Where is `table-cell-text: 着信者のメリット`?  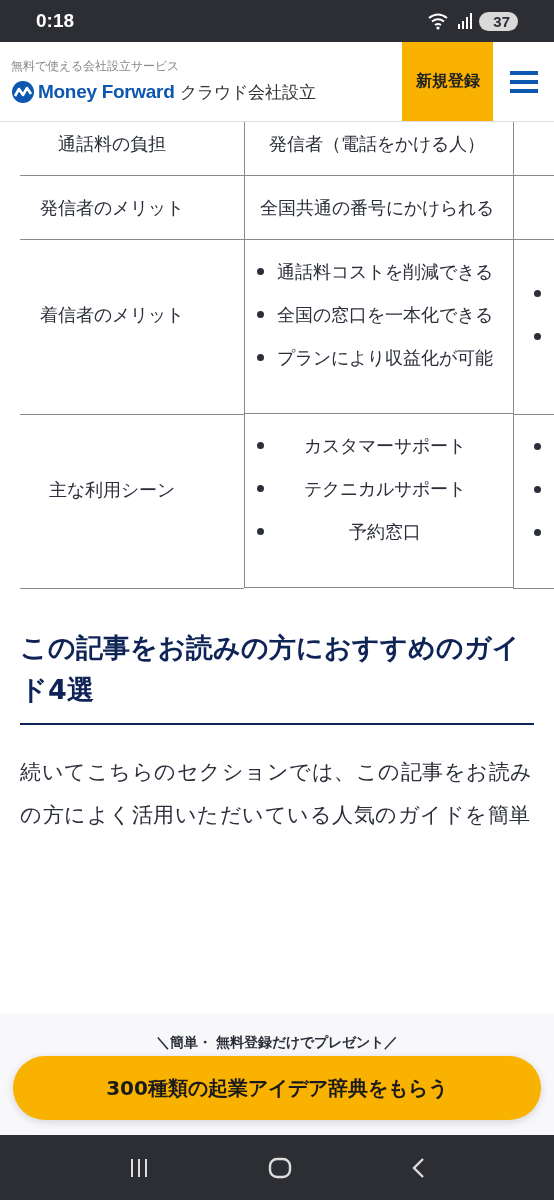
table-cell-text: 着信者のメリット is located at coordinates (112, 315).